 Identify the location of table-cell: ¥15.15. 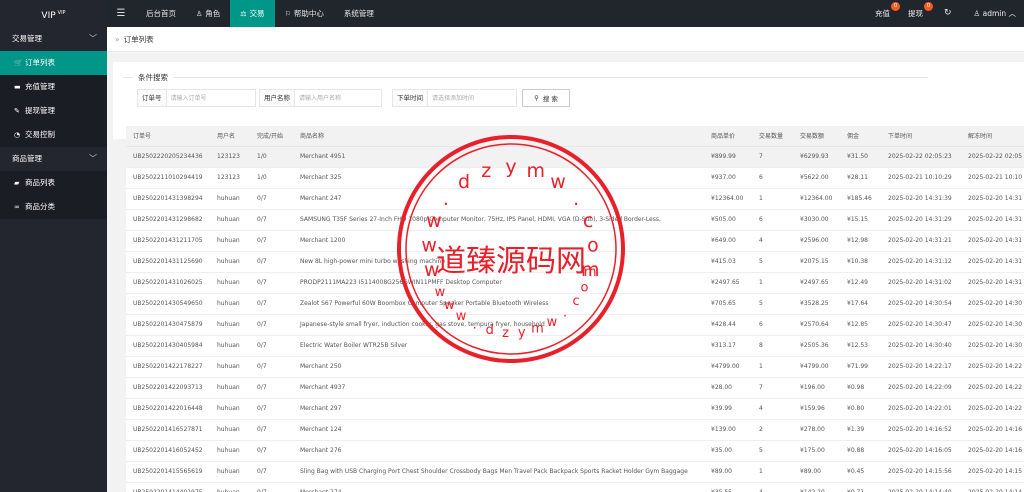
(860, 220).